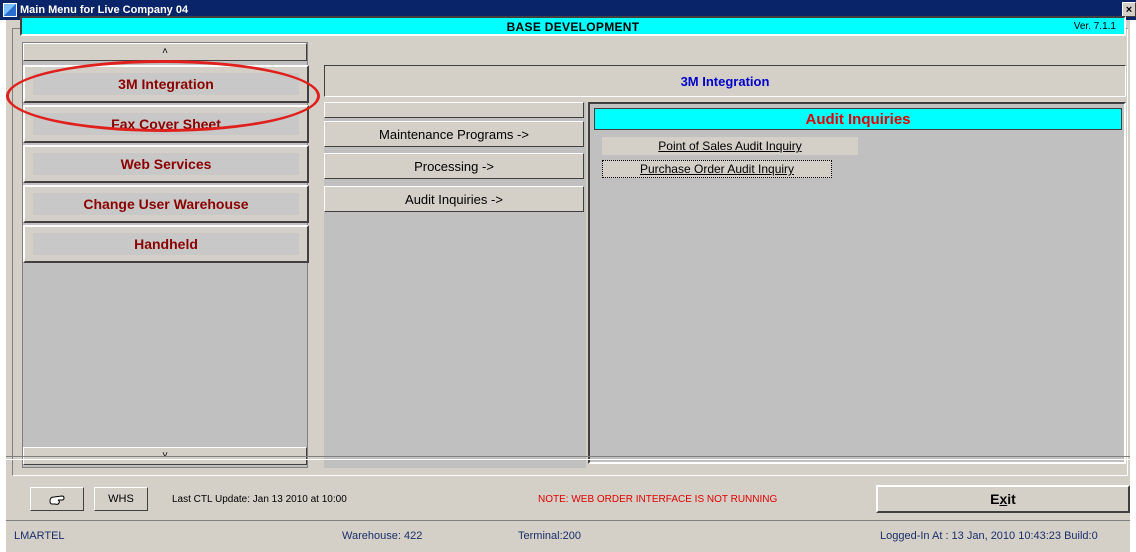  I want to click on menu-item-label: 3M Integration, so click(166, 84).